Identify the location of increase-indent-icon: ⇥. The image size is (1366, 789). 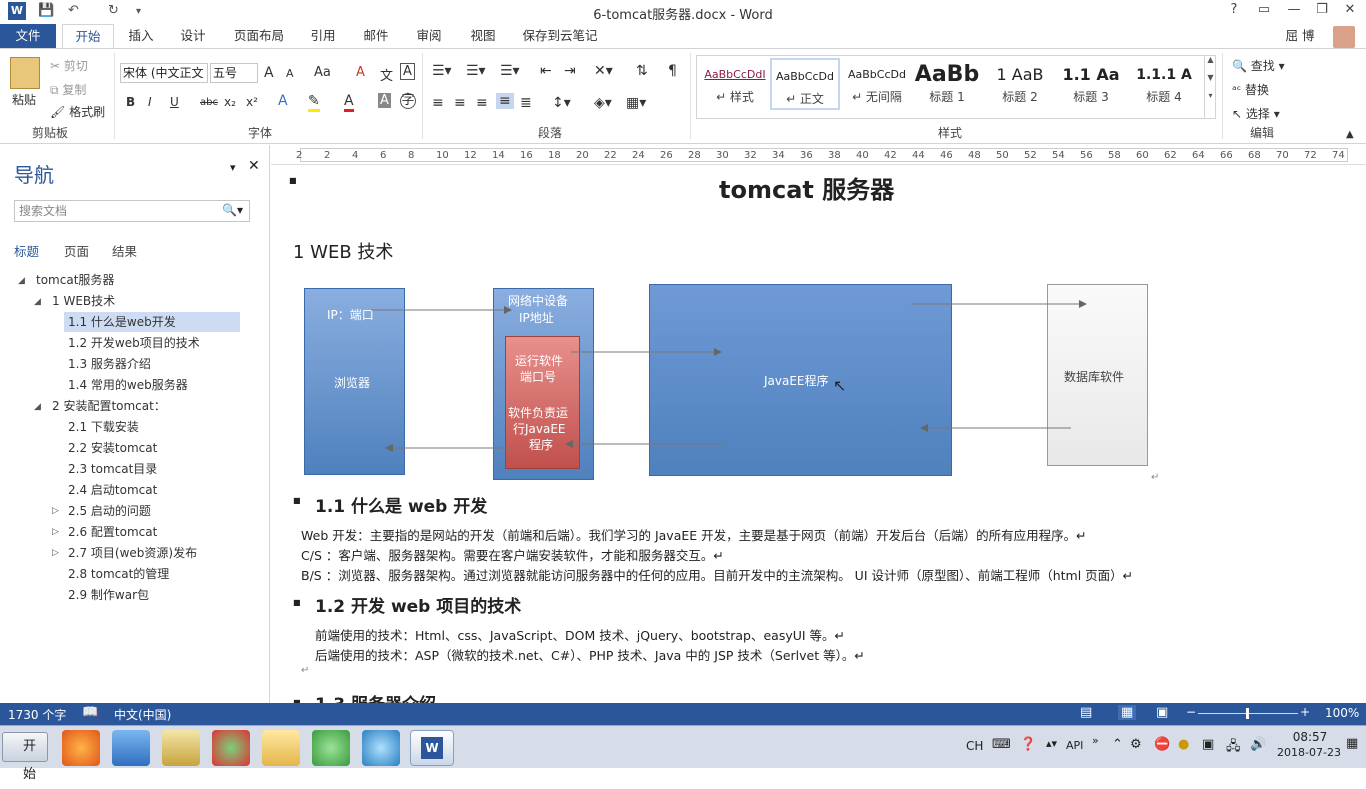
(570, 71).